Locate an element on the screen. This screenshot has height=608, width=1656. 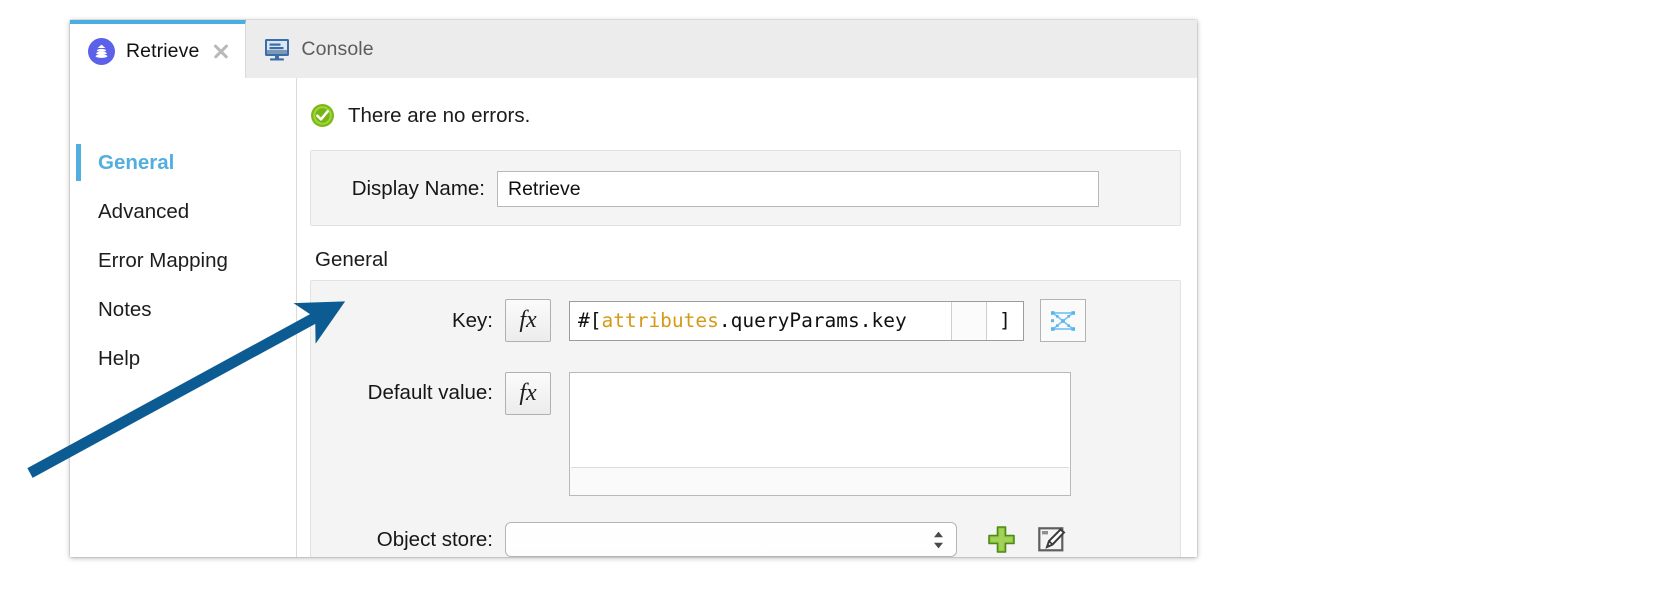
default-value-textarea is located at coordinates (820, 434).